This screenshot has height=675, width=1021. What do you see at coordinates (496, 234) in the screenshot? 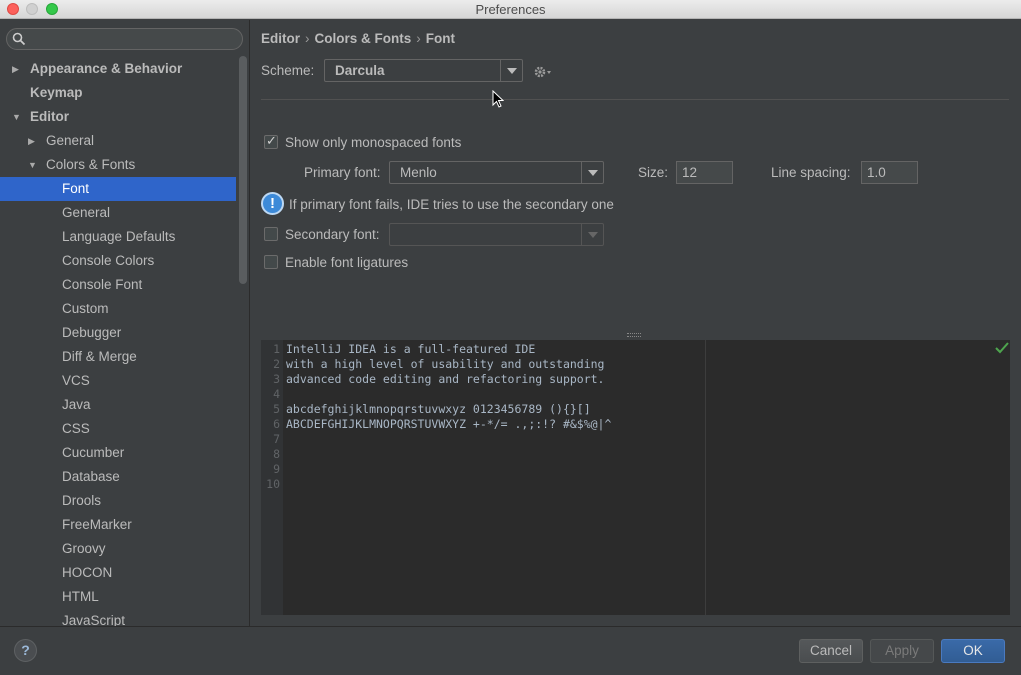
I see `secondary-font-select` at bounding box center [496, 234].